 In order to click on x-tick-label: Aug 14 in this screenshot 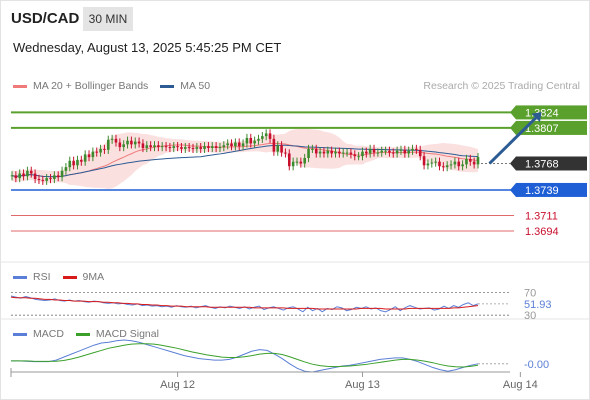, I will do `click(520, 385)`.